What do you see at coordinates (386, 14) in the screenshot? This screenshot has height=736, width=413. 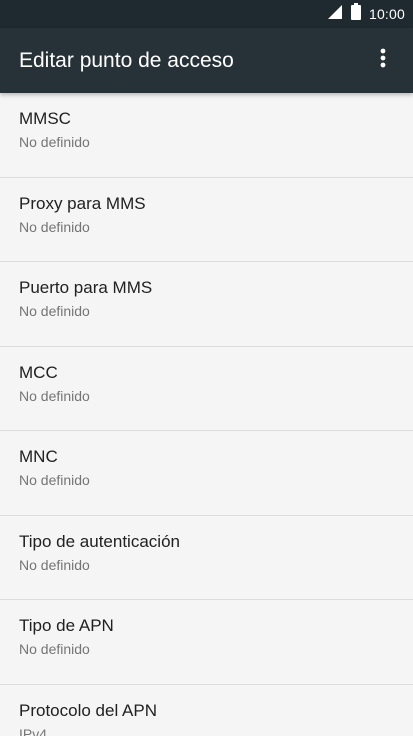 I see `status-time: 10:00` at bounding box center [386, 14].